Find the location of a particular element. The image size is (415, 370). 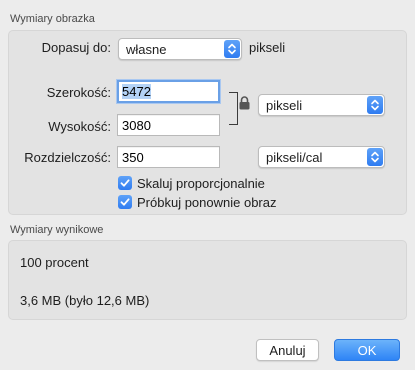

resample-checkbox is located at coordinates (125, 202).